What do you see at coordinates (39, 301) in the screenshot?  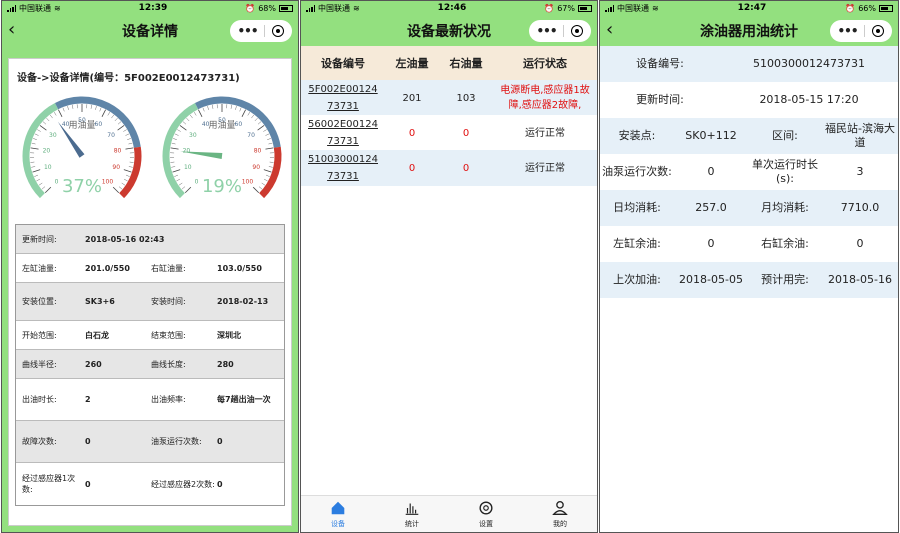 I see `row-key: 安装位置:` at bounding box center [39, 301].